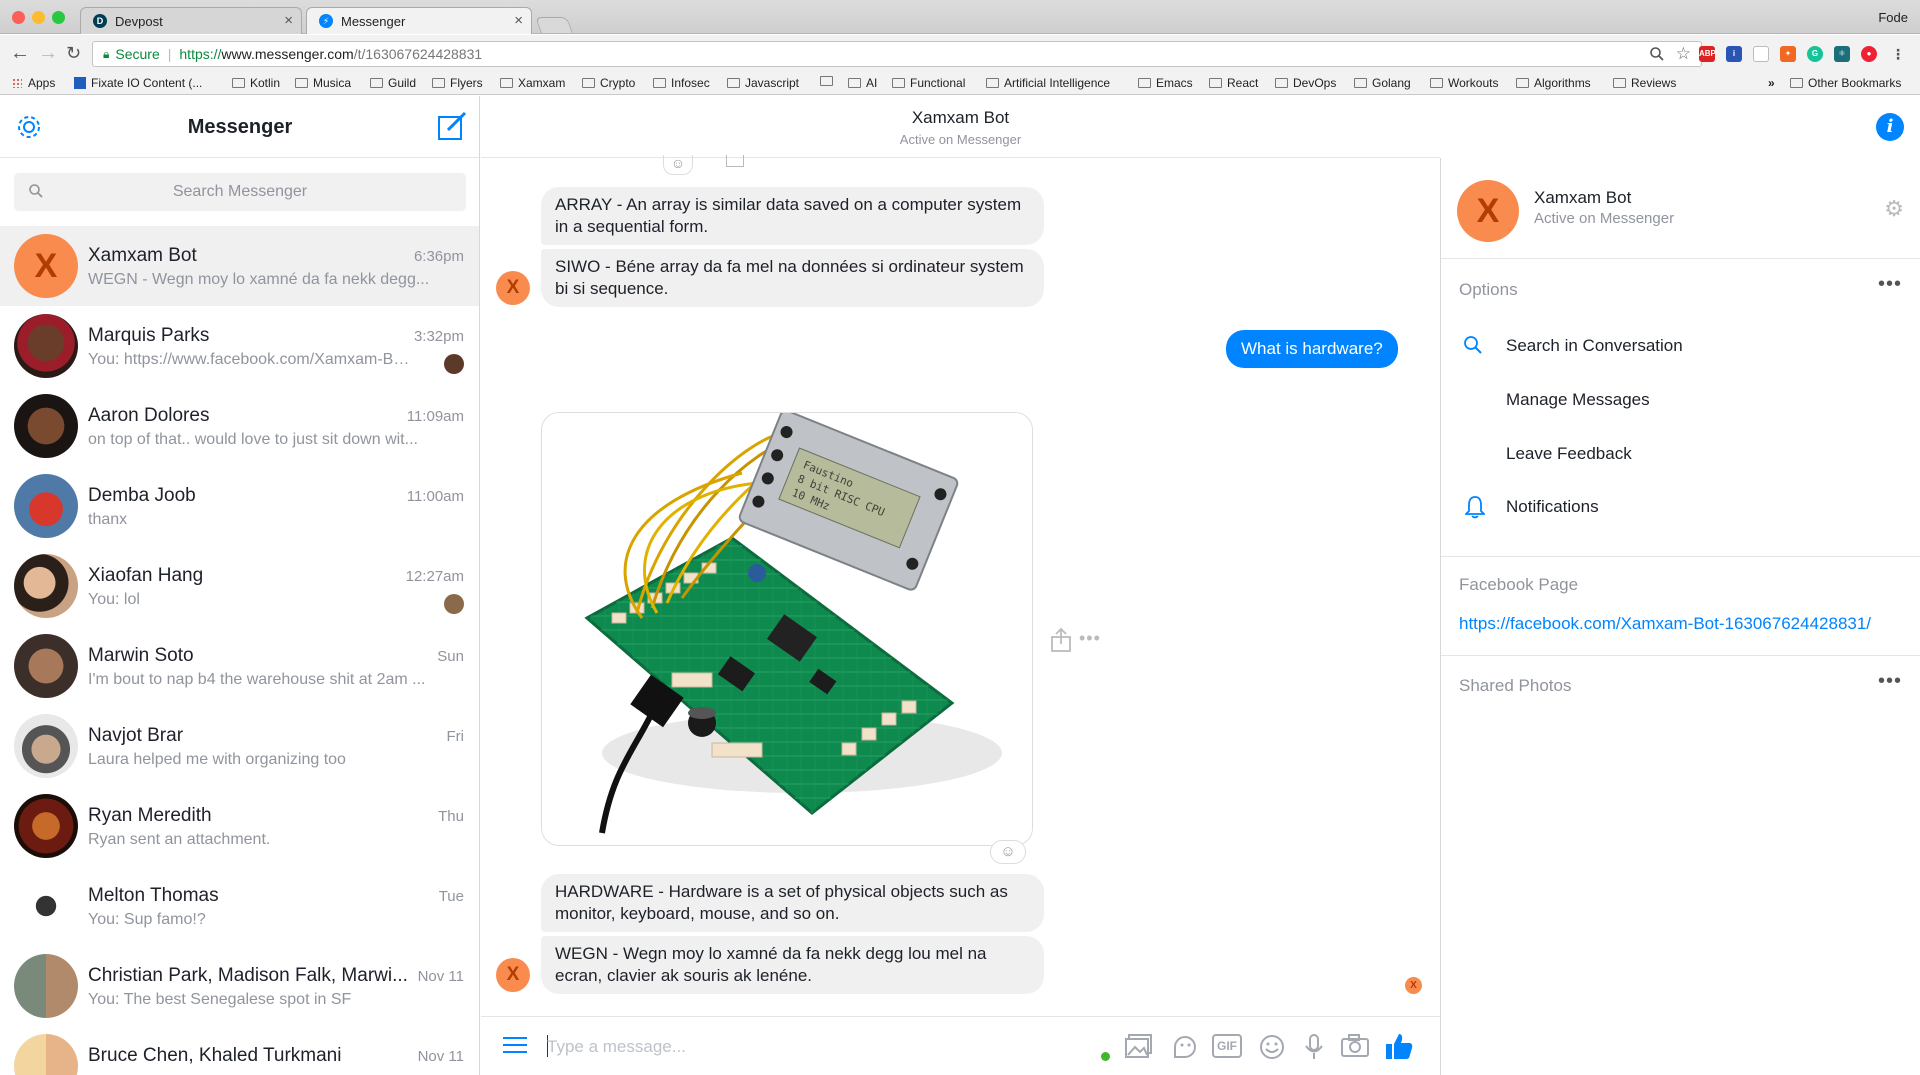 The height and width of the screenshot is (1075, 1920). What do you see at coordinates (1644, 83) in the screenshot?
I see `bookmark-folder: Reviews` at bounding box center [1644, 83].